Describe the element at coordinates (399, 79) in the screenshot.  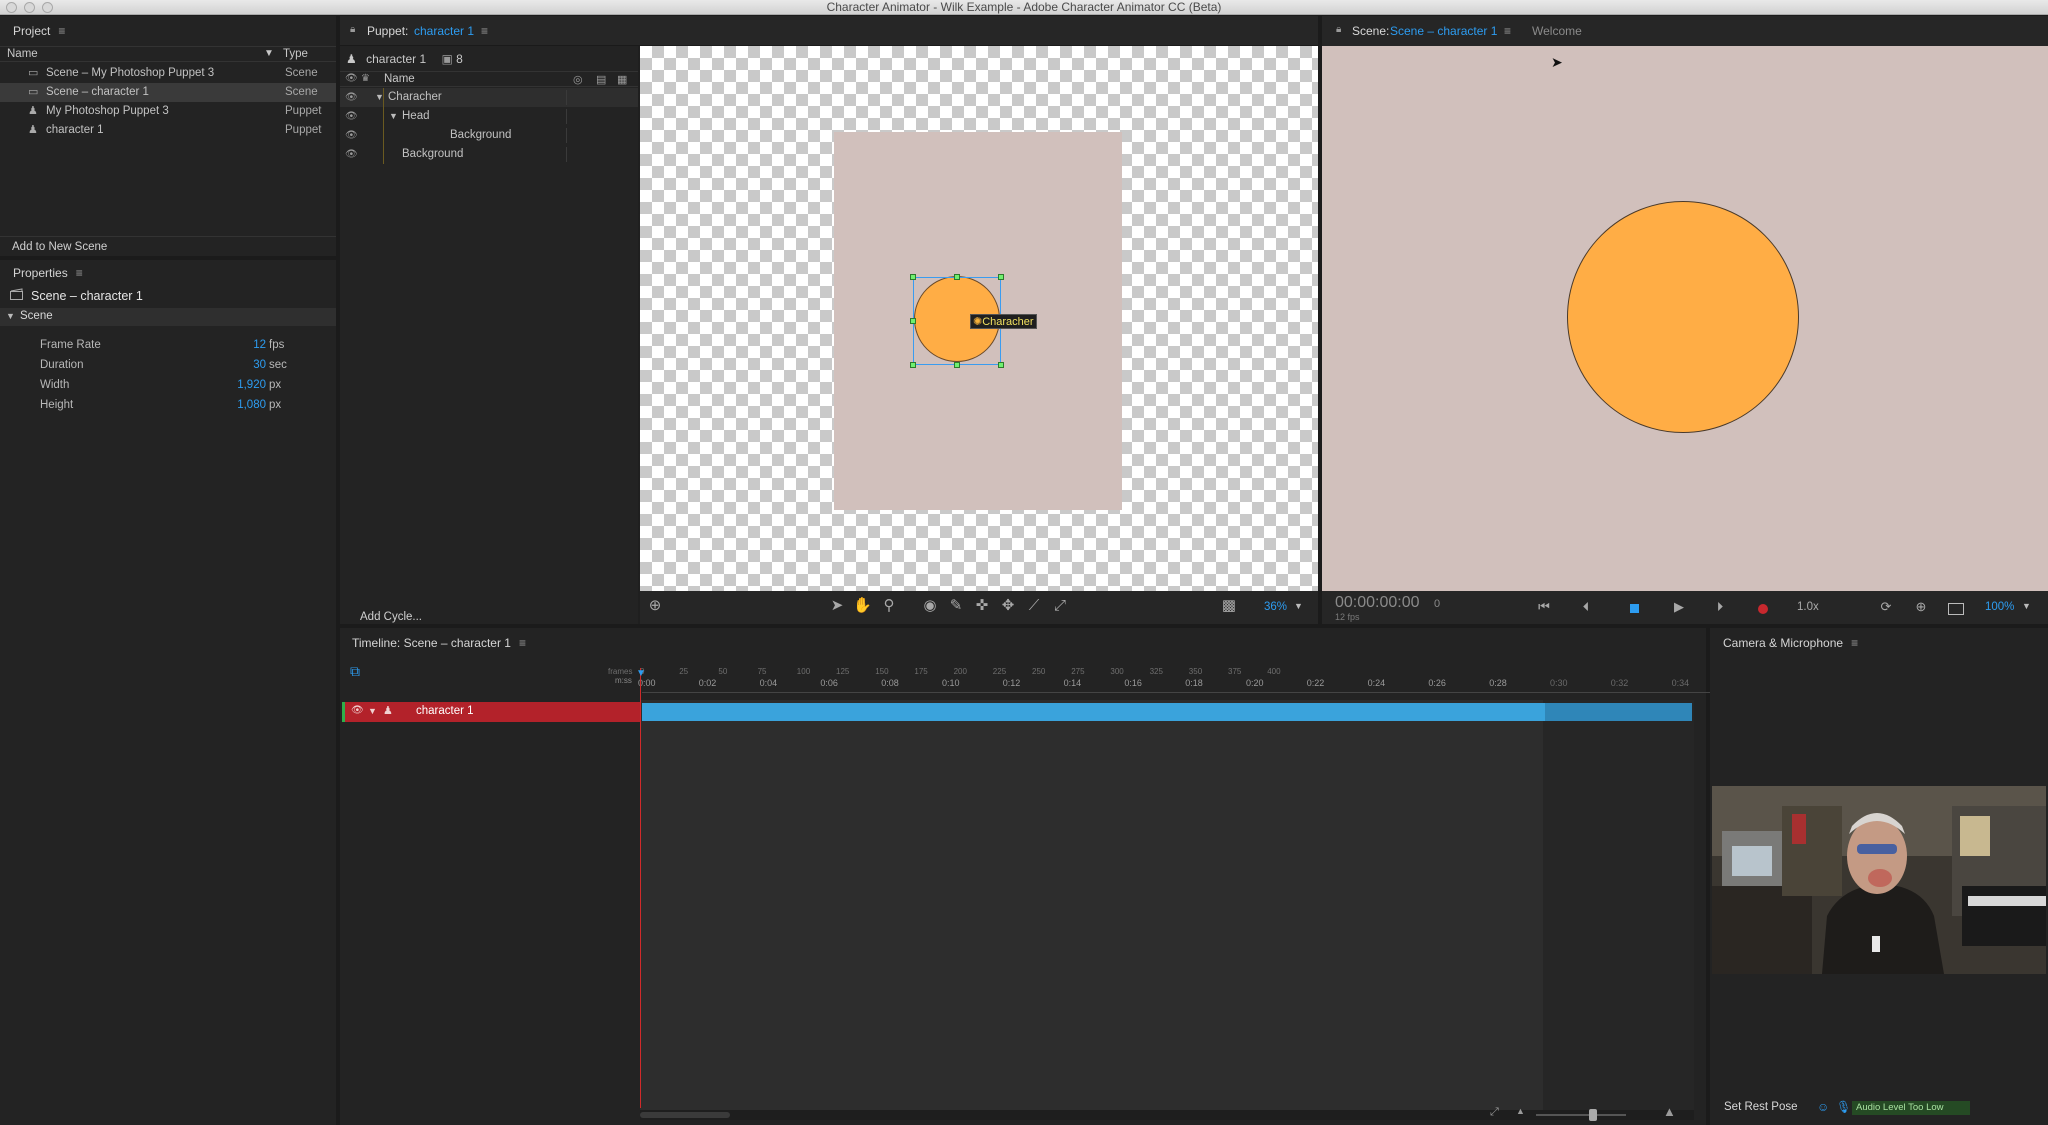
I see `layer-column-name: Name` at that location.